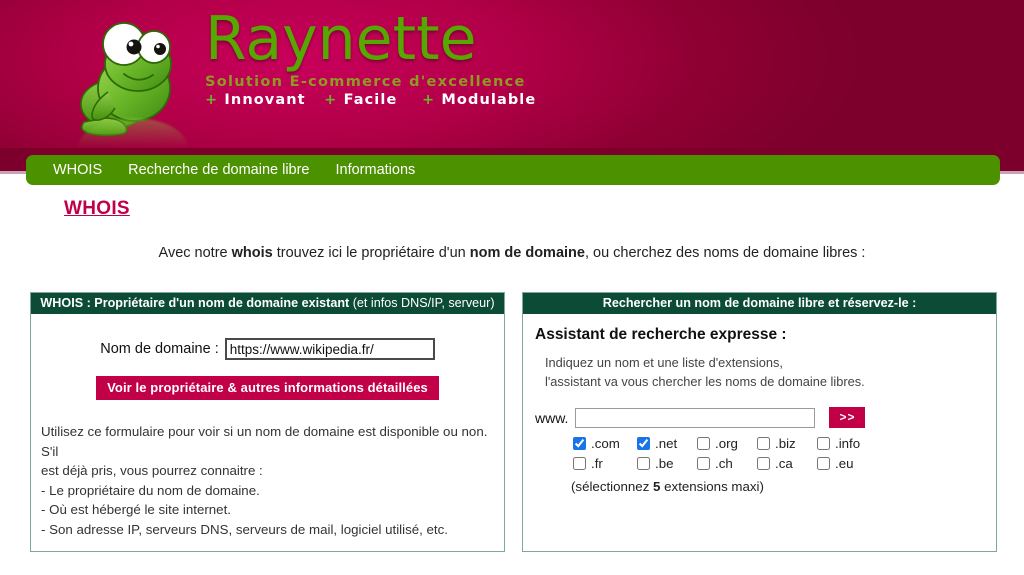  What do you see at coordinates (661, 334) in the screenshot?
I see `assistant-title: Assistant de recherche expresse :` at bounding box center [661, 334].